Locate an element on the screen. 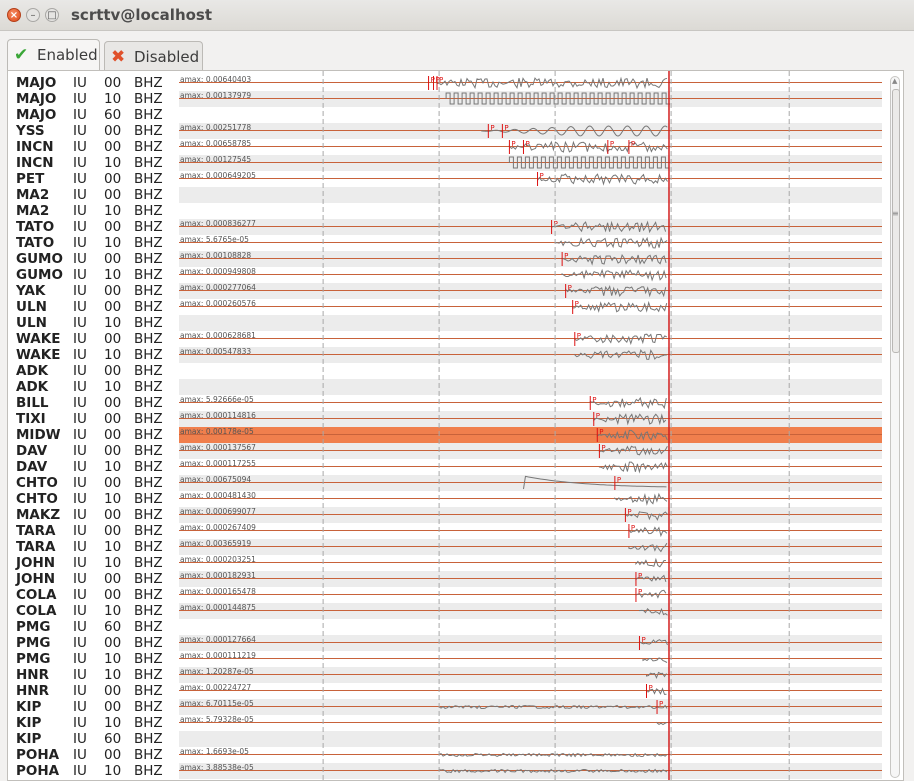 This screenshot has height=781, width=914. station-row: YSS IU 00 BHZ amax: 0.00251778 P P is located at coordinates (448, 131).